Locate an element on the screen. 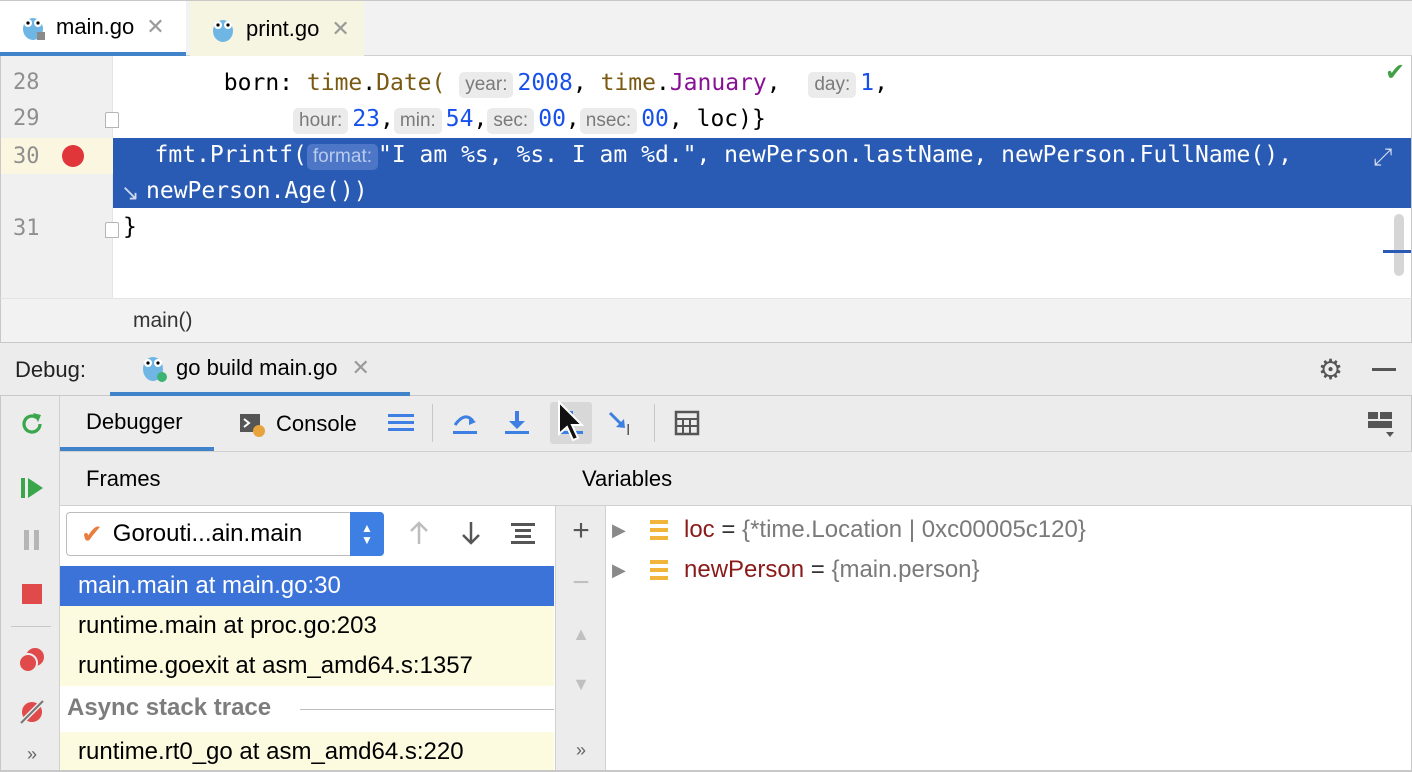 This screenshot has width=1412, height=772. step-over-icon is located at coordinates (465, 423).